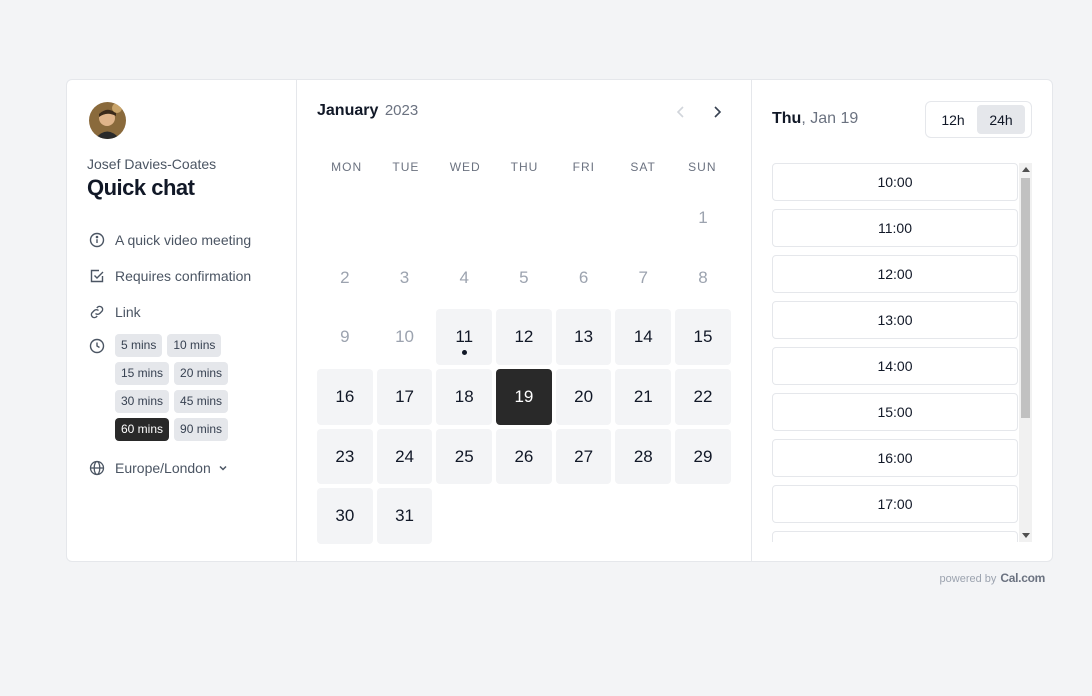 This screenshot has width=1092, height=696. I want to click on time-slot-button: 15:00, so click(895, 412).